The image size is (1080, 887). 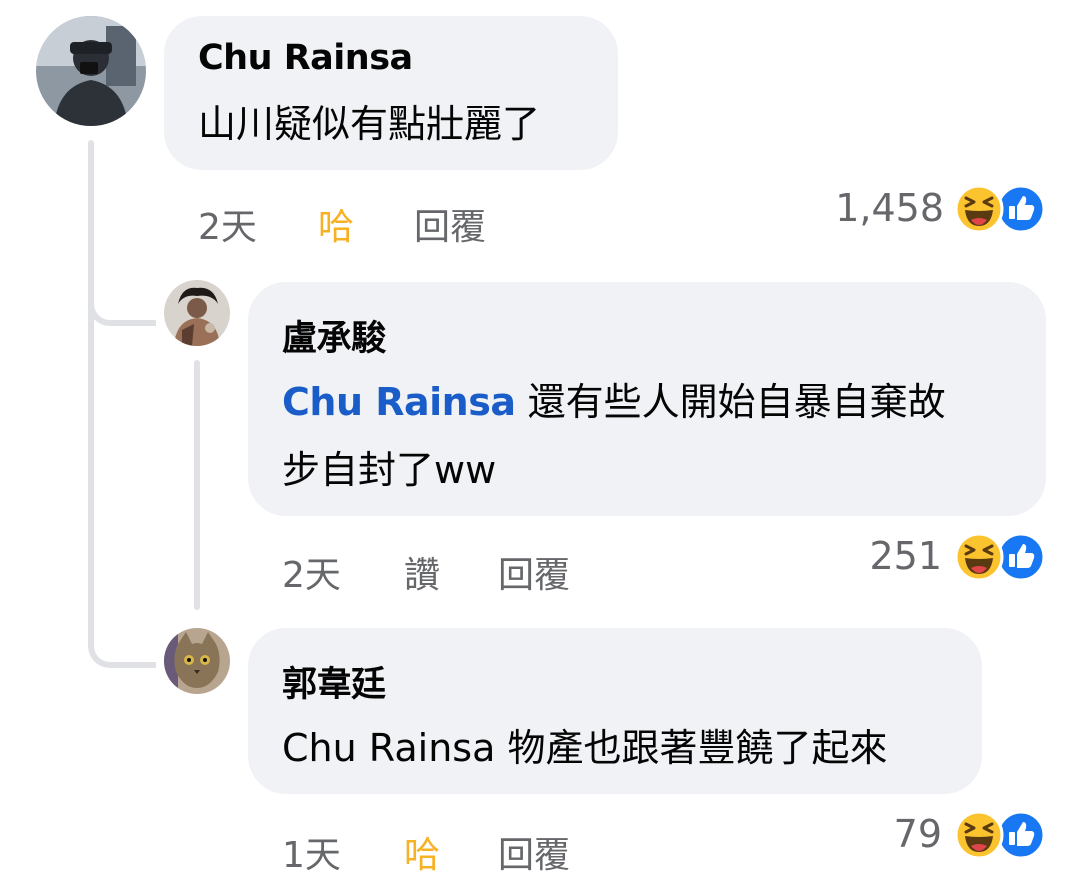 What do you see at coordinates (305, 58) in the screenshot?
I see `comment-author: Chu Rainsa` at bounding box center [305, 58].